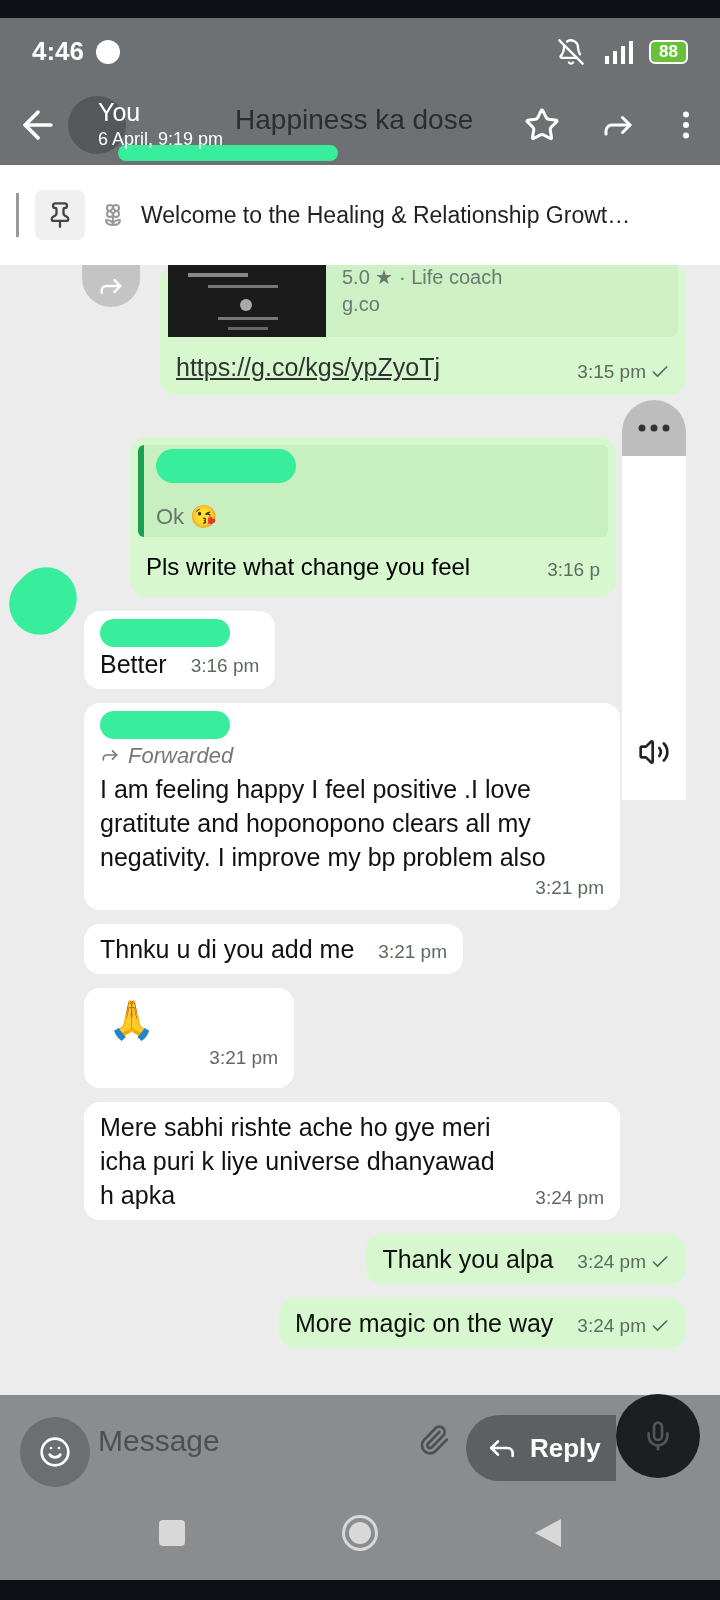 The image size is (720, 1600). I want to click on sticker-icon, so click(55, 1452).